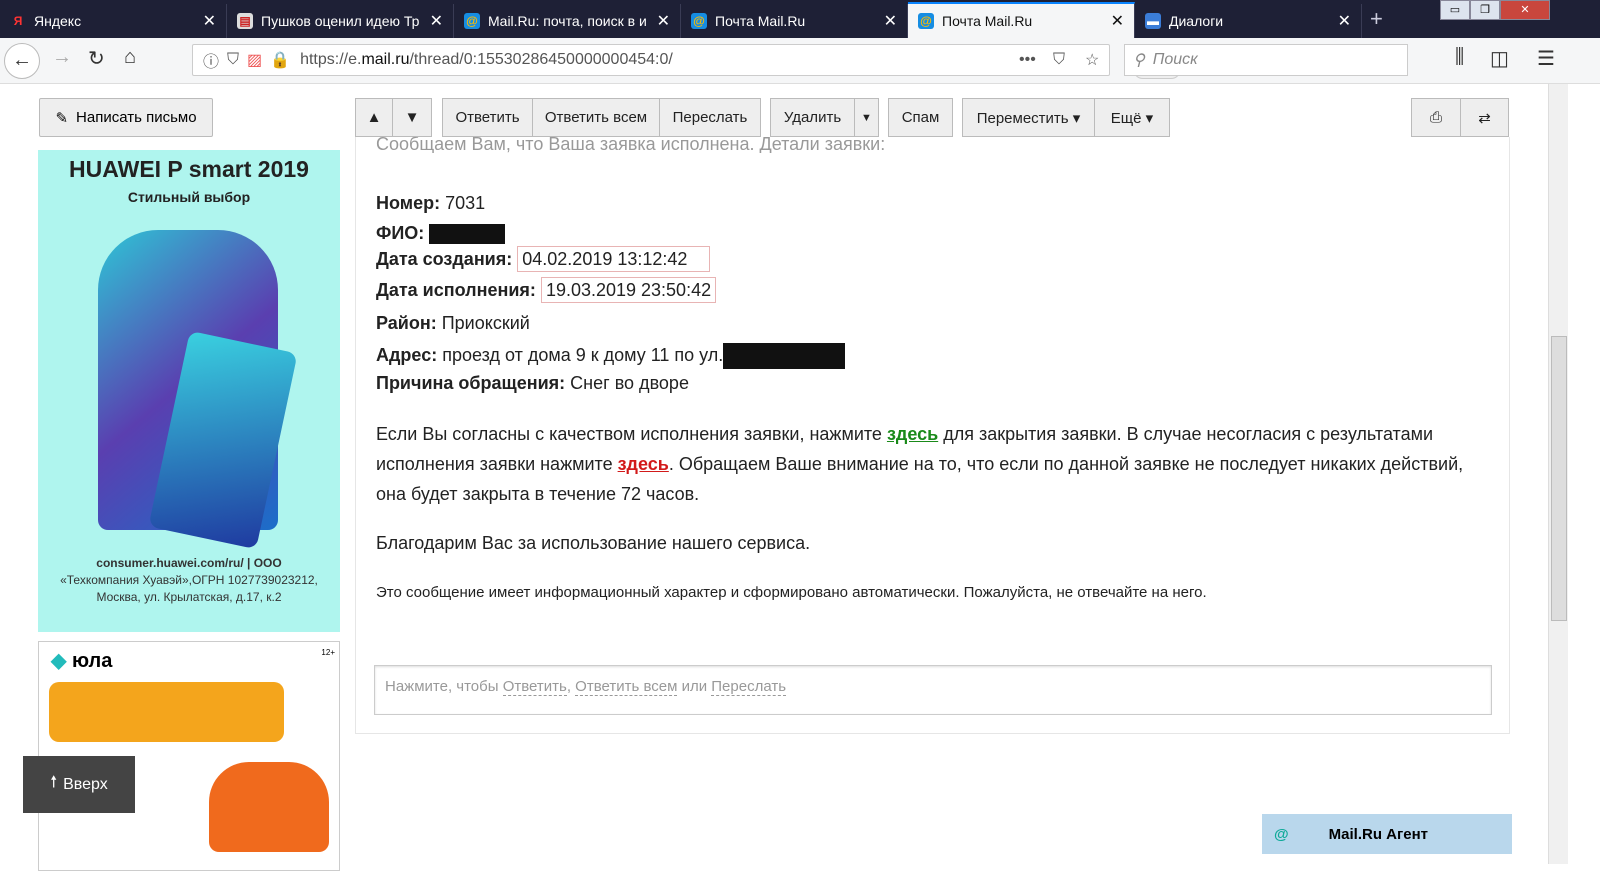  I want to click on arrow-down-icon: ▼, so click(412, 117).